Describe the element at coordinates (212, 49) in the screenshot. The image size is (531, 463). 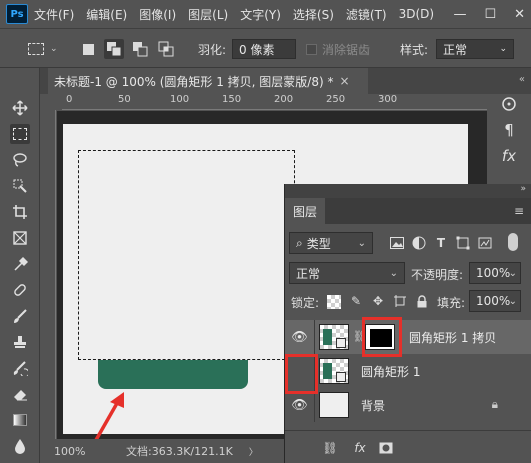
I see `feather-label: 羽化:` at that location.